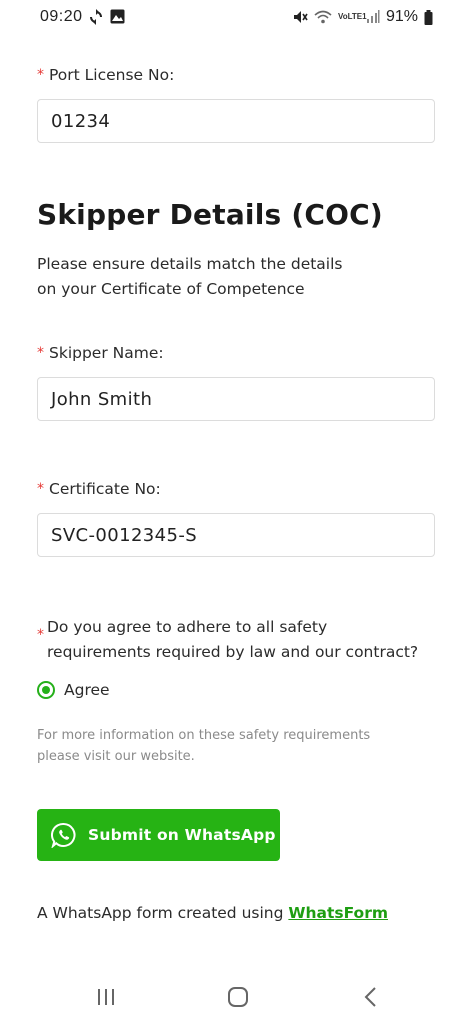  Describe the element at coordinates (96, 17) in the screenshot. I see `sync-icon` at that location.